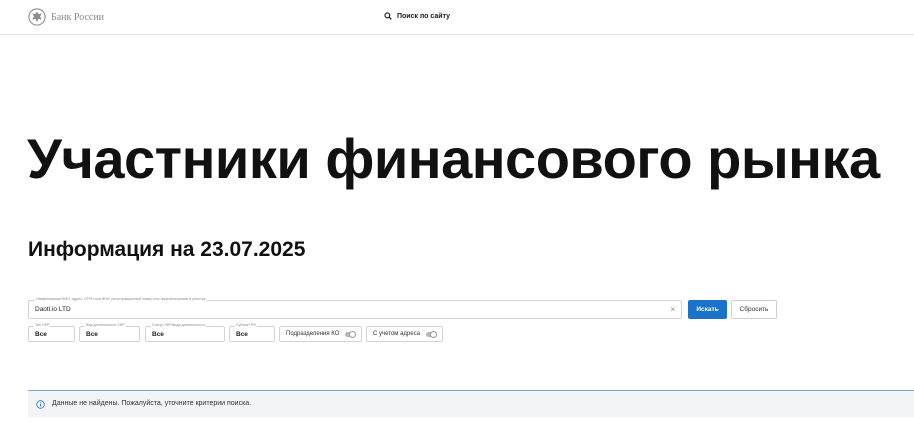 Image resolution: width=914 pixels, height=422 pixels. Describe the element at coordinates (42, 325) in the screenshot. I see `filter-type-label: Тип УФР` at that location.